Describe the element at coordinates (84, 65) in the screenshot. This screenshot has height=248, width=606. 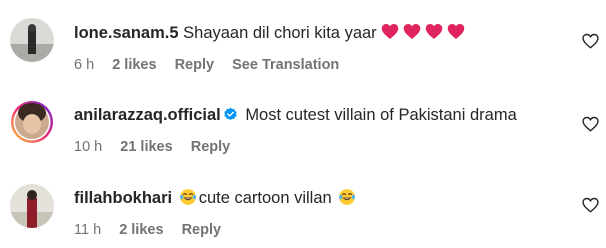
I see `comment-time: 6 h` at that location.